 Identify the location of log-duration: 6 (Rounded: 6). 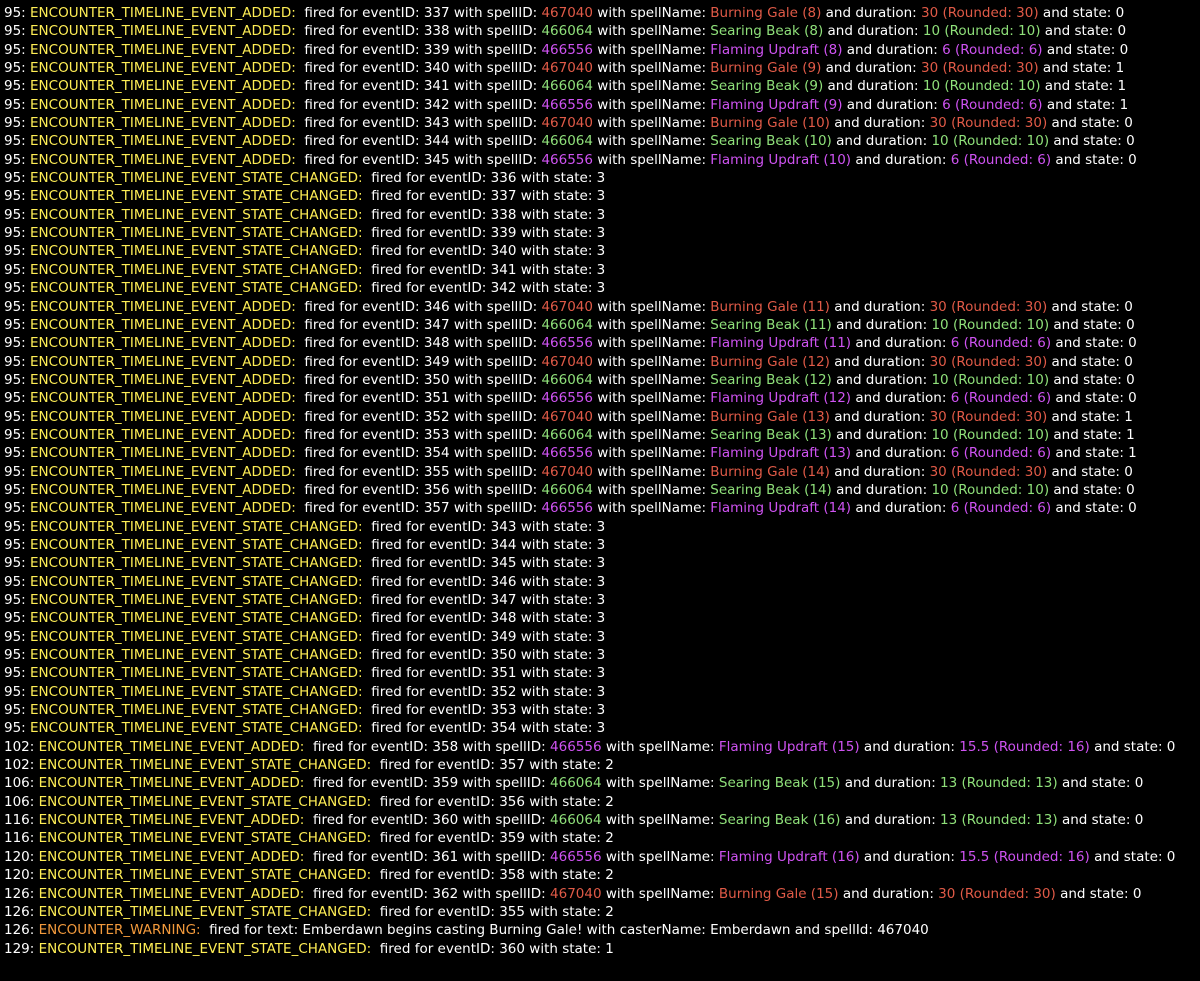
(1001, 398).